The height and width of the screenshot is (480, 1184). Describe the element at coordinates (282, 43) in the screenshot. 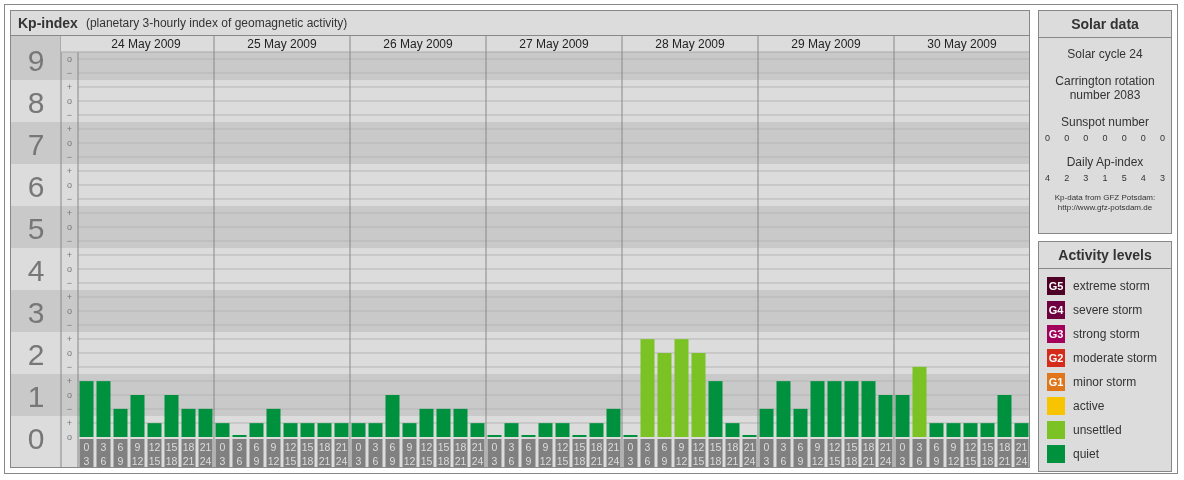

I see `date-label: 25 May 2009` at that location.